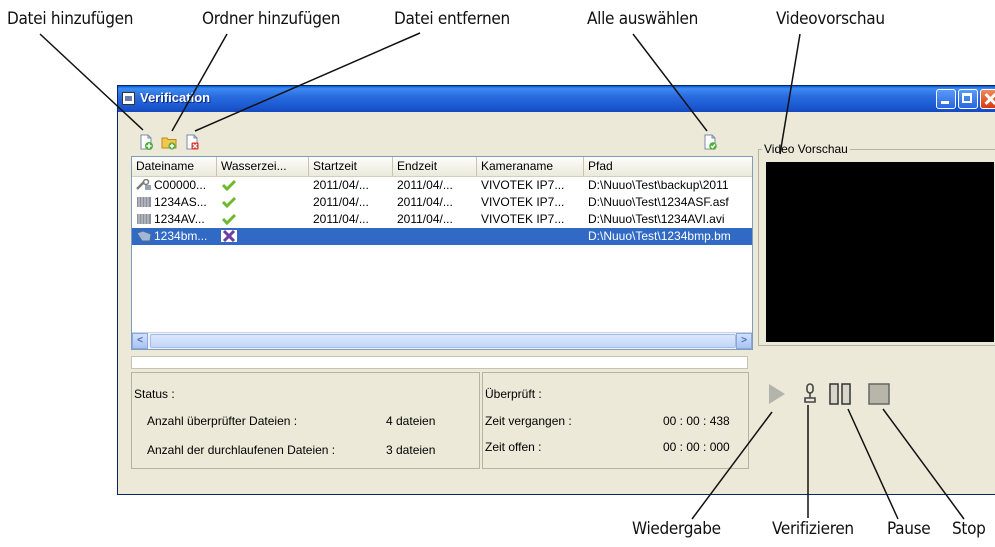  Describe the element at coordinates (174, 166) in the screenshot. I see `column-filename: Dateiname` at that location.